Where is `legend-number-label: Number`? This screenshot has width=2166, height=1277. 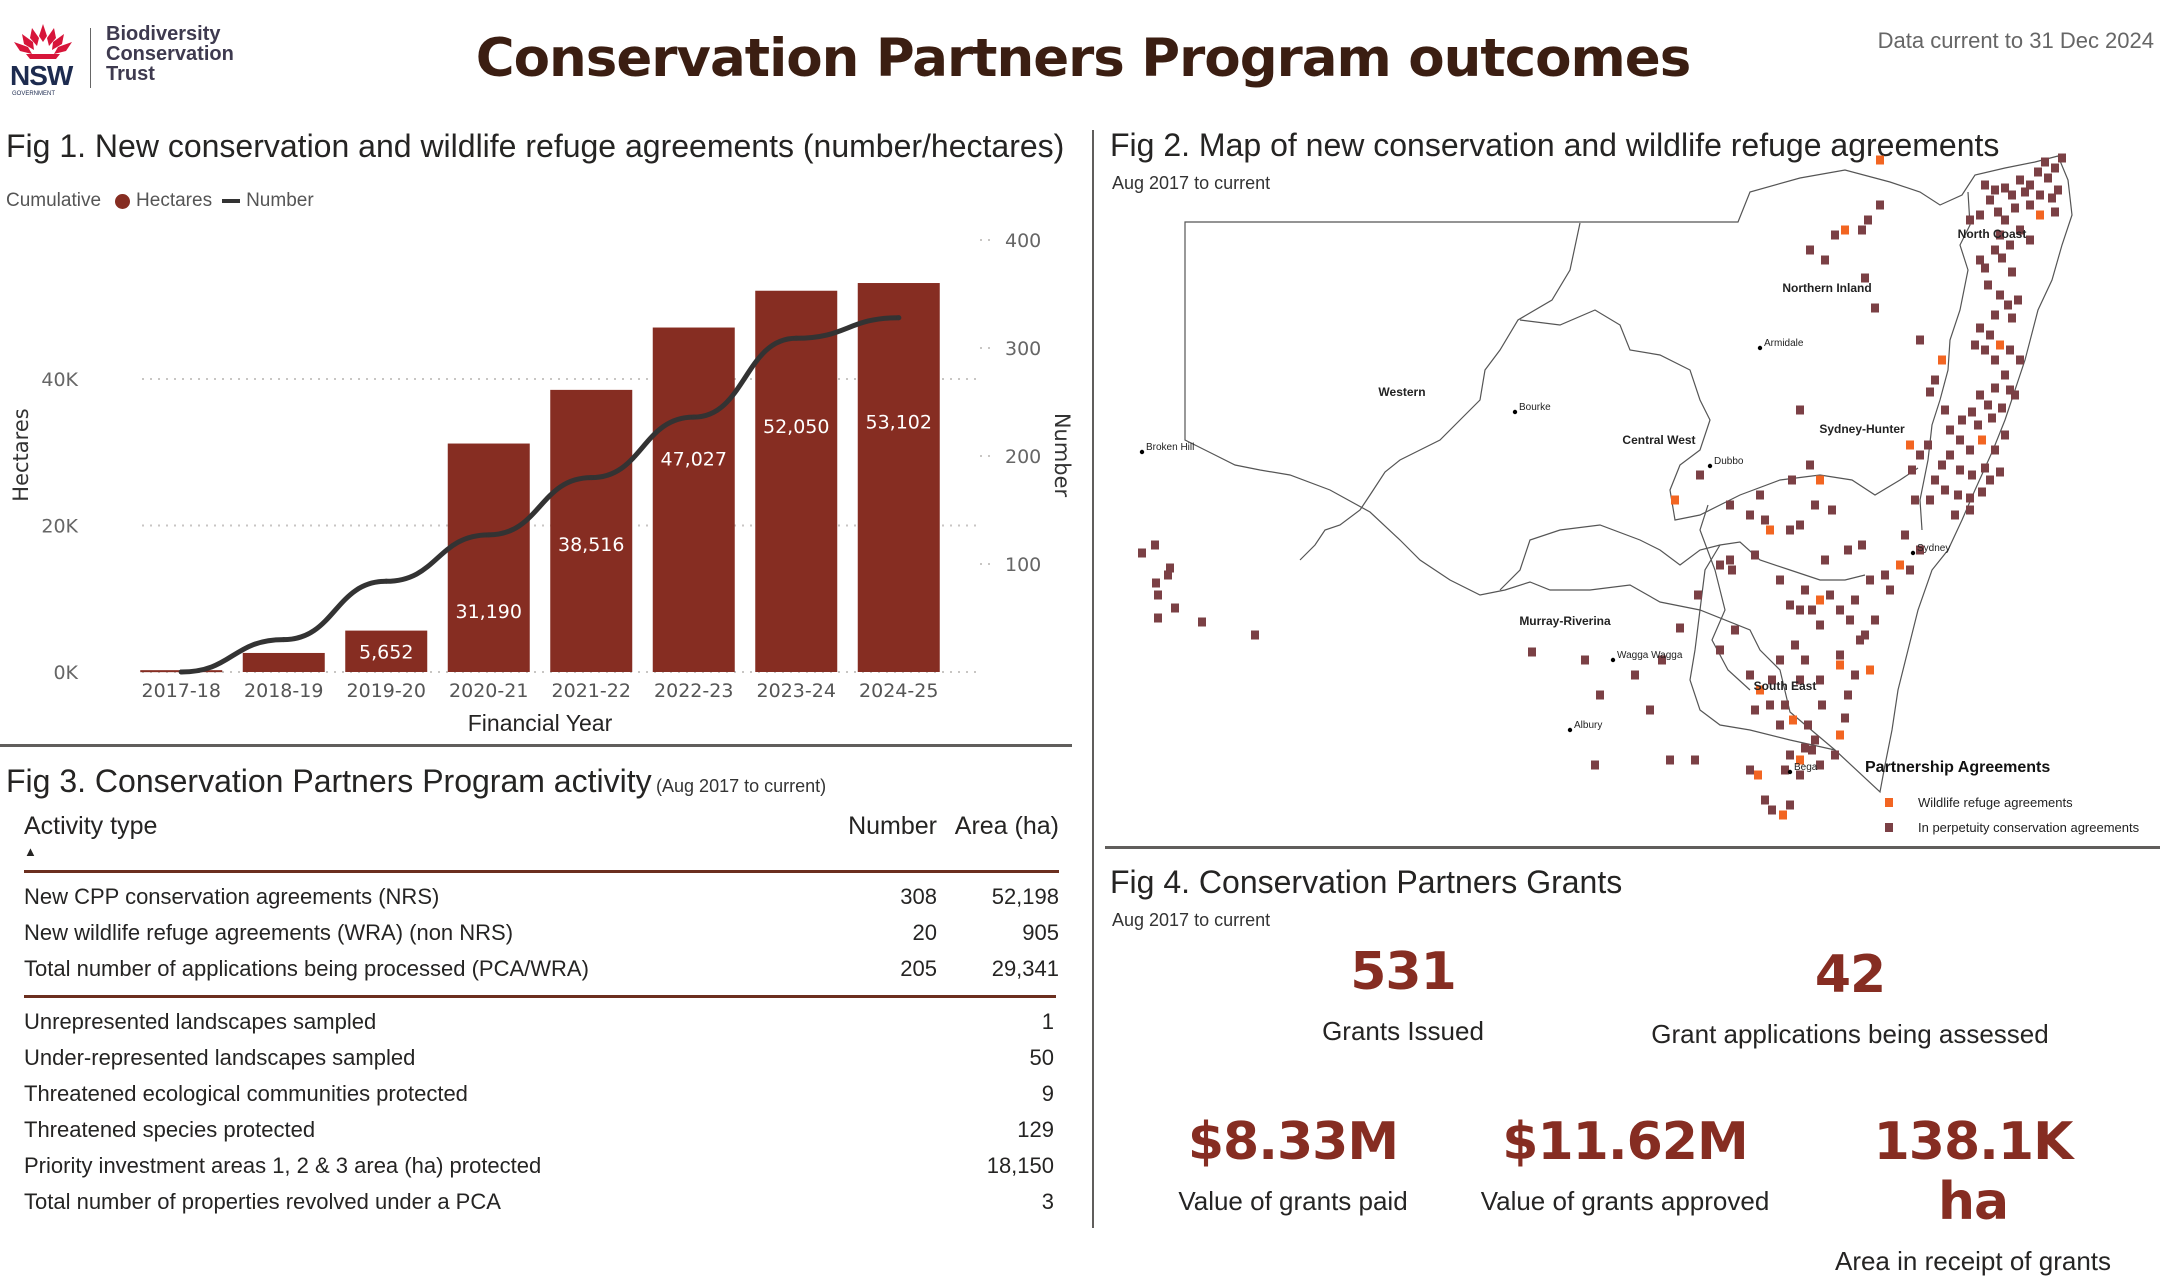
legend-number-label: Number is located at coordinates (280, 201).